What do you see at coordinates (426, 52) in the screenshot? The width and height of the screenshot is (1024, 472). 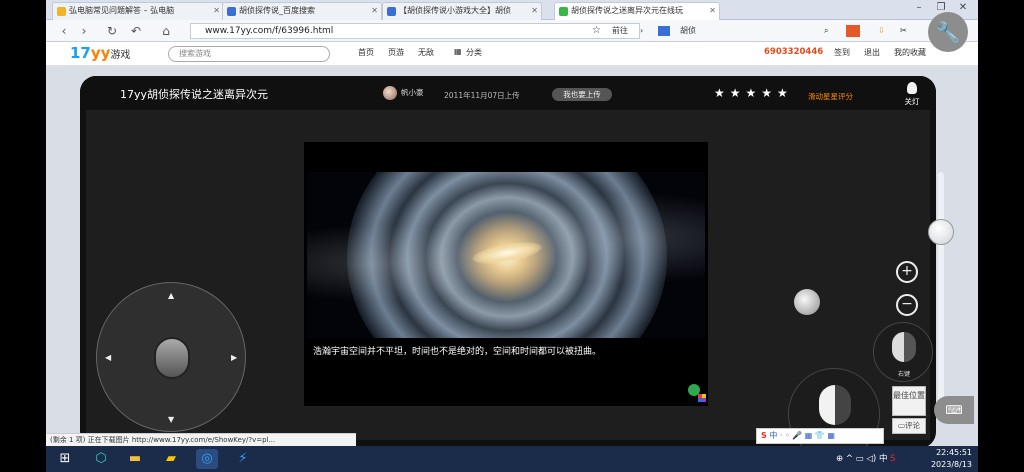 I see `nav-invincible: 无敌` at bounding box center [426, 52].